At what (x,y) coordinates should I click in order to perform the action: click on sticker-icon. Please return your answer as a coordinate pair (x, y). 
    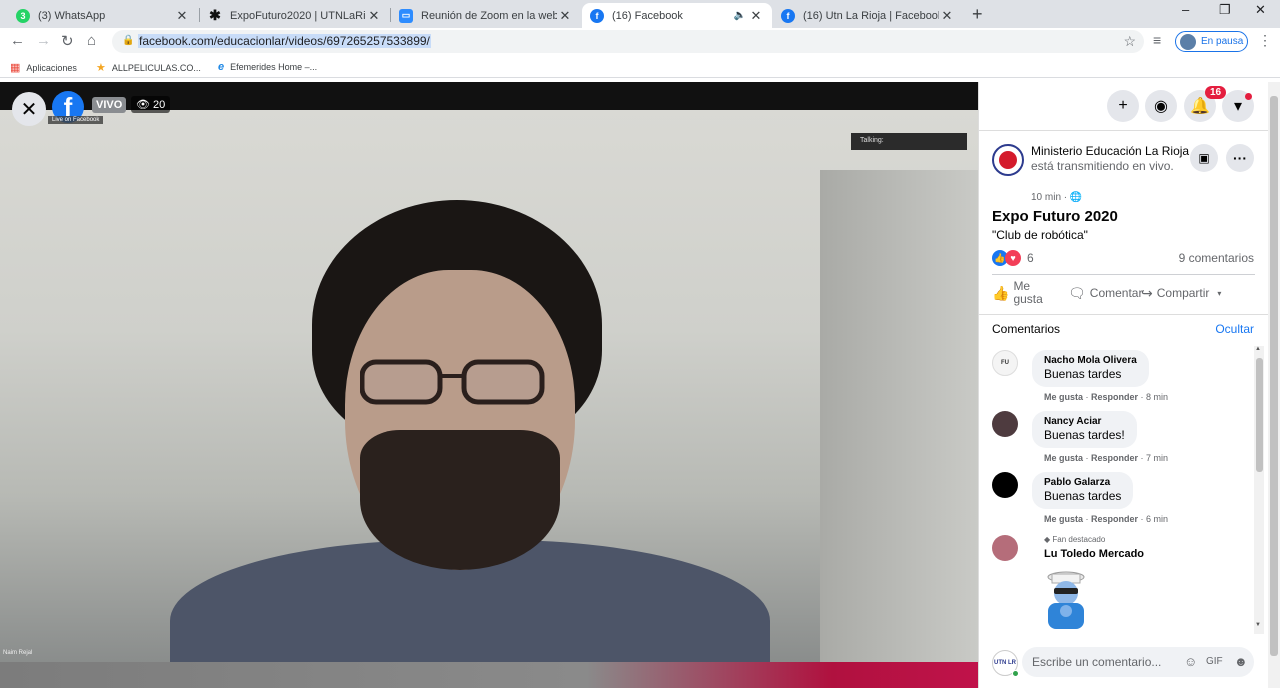
    Looking at the image, I should click on (1066, 600).